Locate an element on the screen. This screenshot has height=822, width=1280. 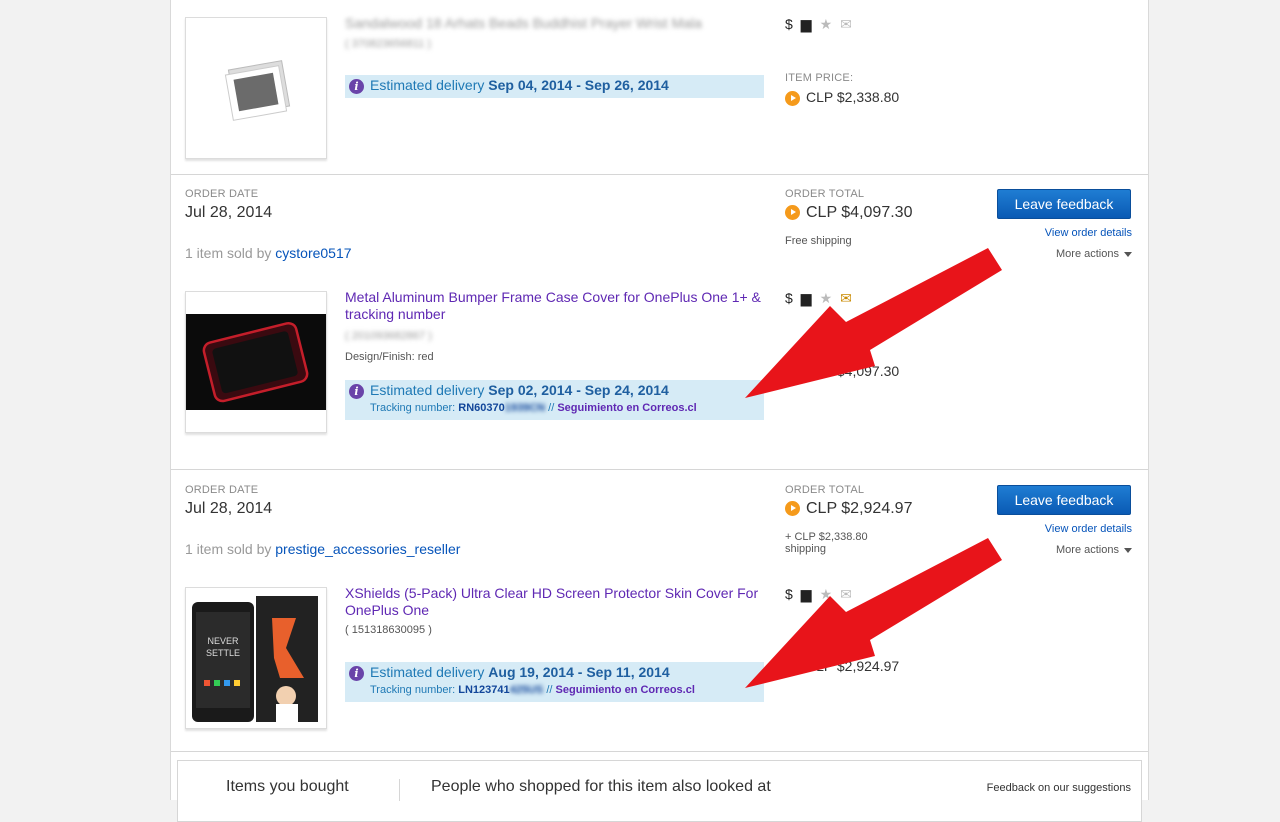
annotation-arrow-bottom is located at coordinates (873, 613).